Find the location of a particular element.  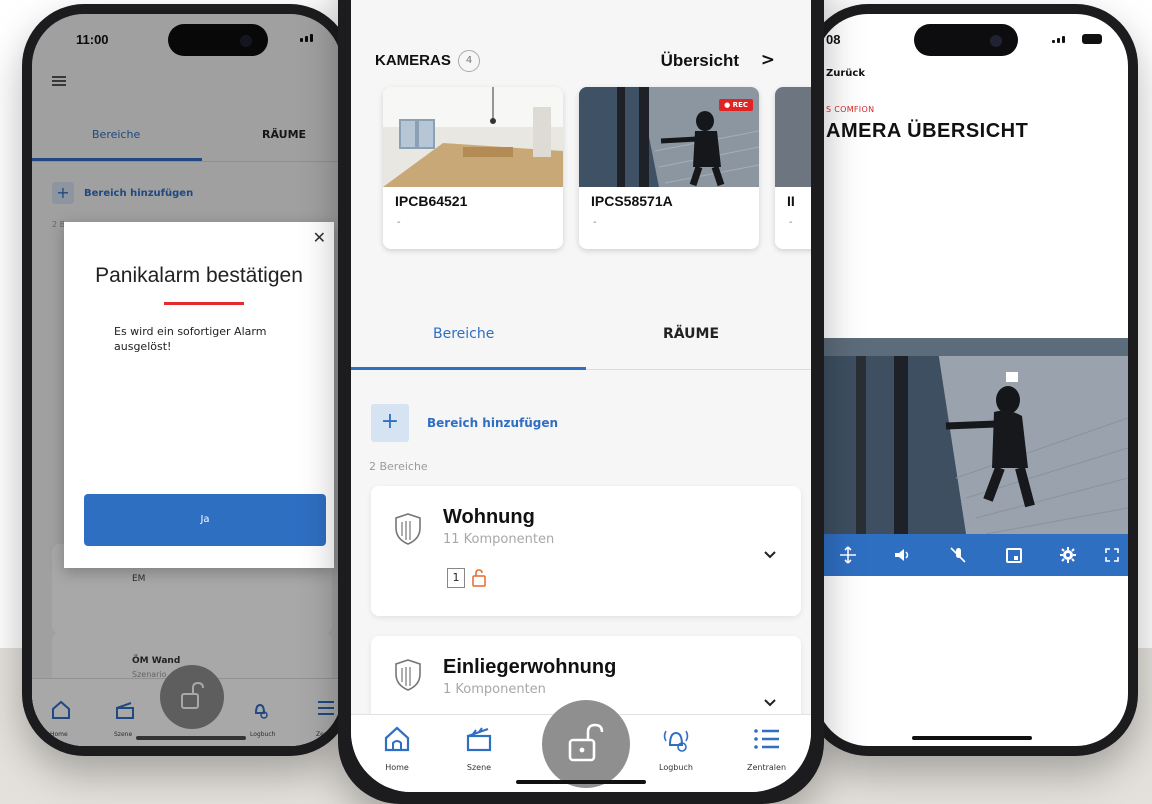

nav-zentralen: Zentralen is located at coordinates (766, 747).